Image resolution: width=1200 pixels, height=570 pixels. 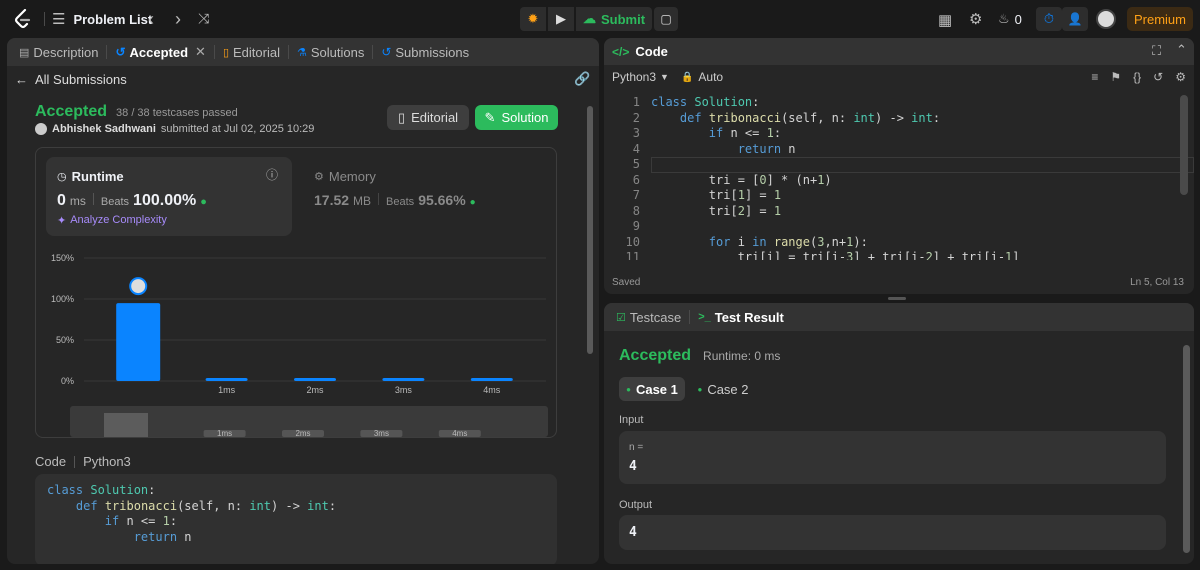 What do you see at coordinates (1137, 77) in the screenshot?
I see `braces-icon: {}` at bounding box center [1137, 77].